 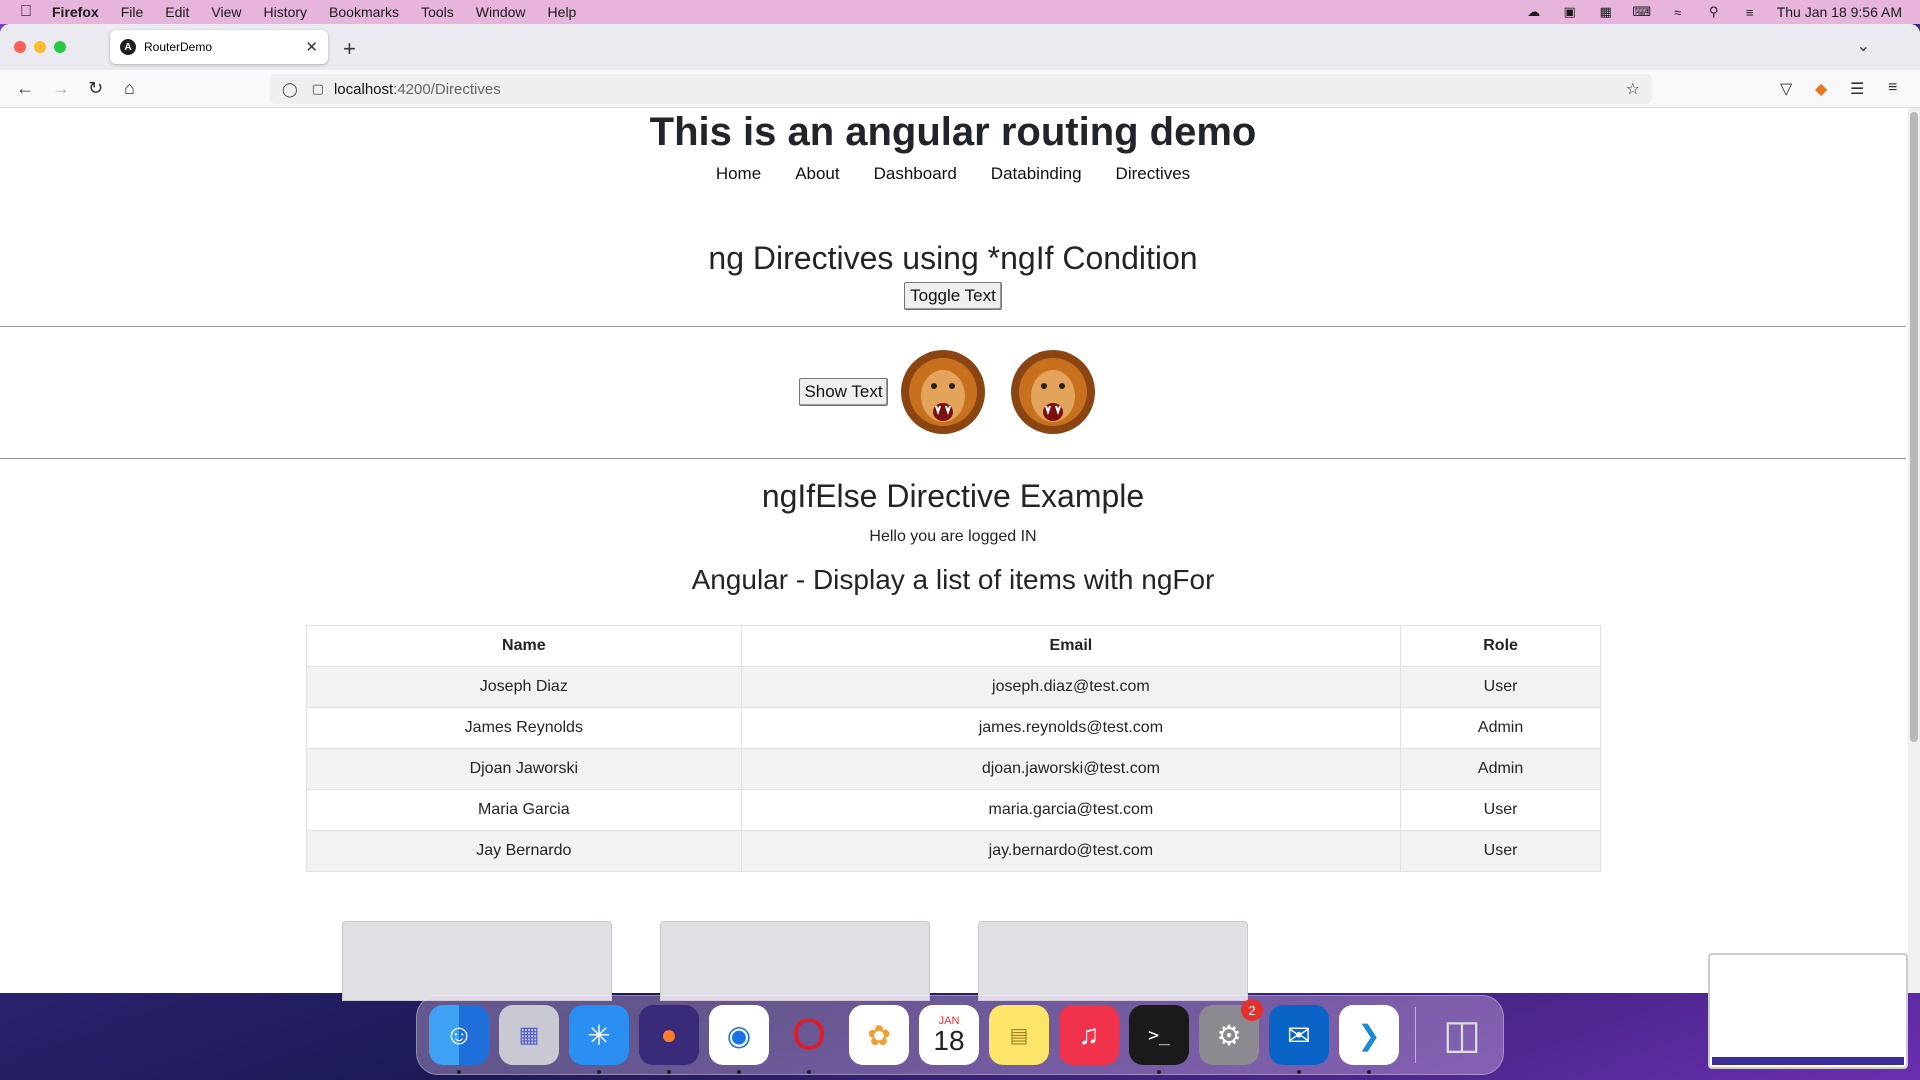 What do you see at coordinates (1678, 12) in the screenshot?
I see `wifi-icon: ≈` at bounding box center [1678, 12].